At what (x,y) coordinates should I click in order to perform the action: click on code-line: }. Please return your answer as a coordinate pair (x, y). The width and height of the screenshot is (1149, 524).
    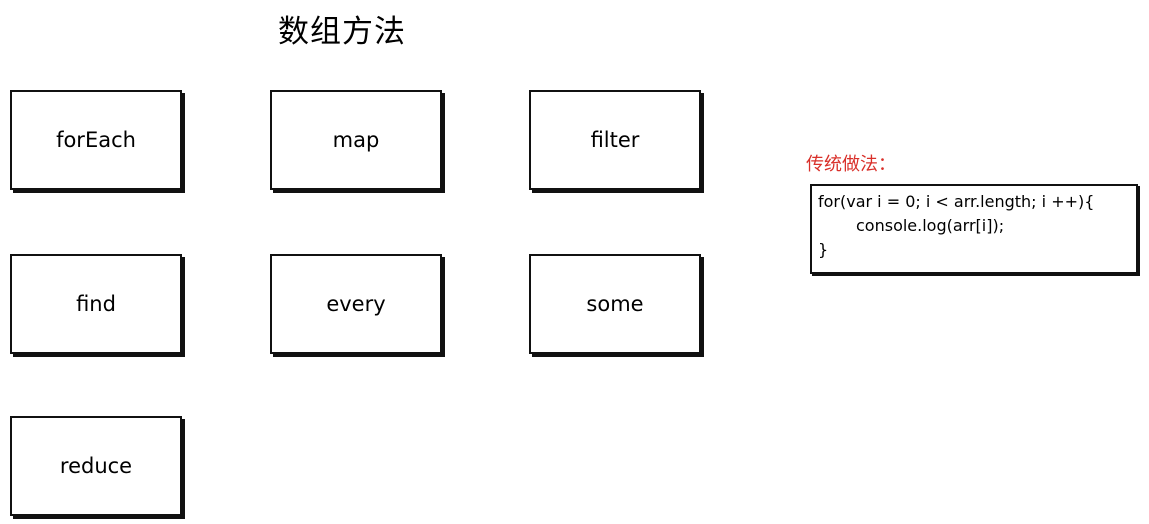
    Looking at the image, I should click on (823, 249).